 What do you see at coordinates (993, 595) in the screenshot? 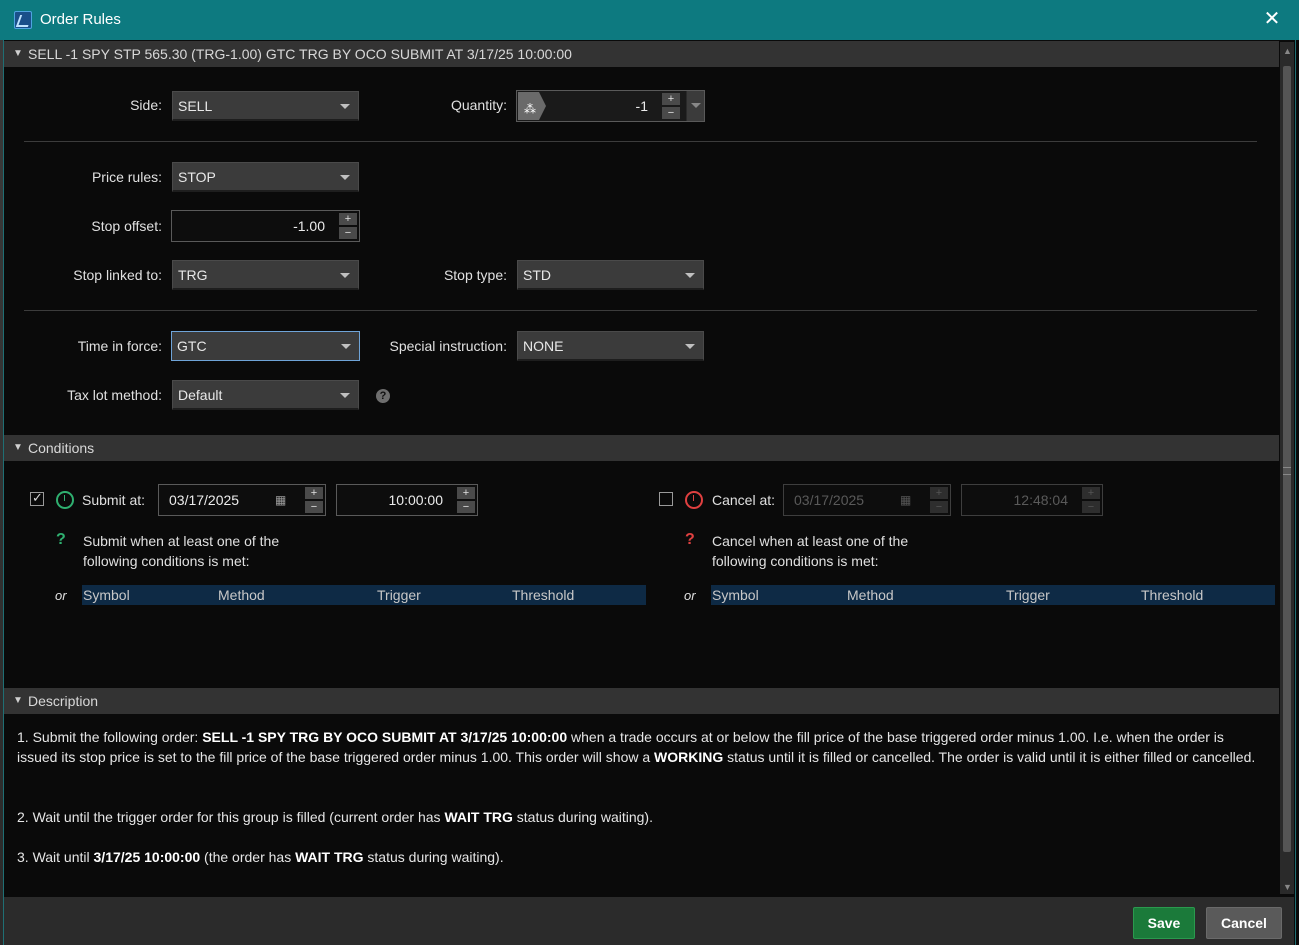
I see `cancel-conditions-table-header: Symbol Method Trigger Threshold` at bounding box center [993, 595].